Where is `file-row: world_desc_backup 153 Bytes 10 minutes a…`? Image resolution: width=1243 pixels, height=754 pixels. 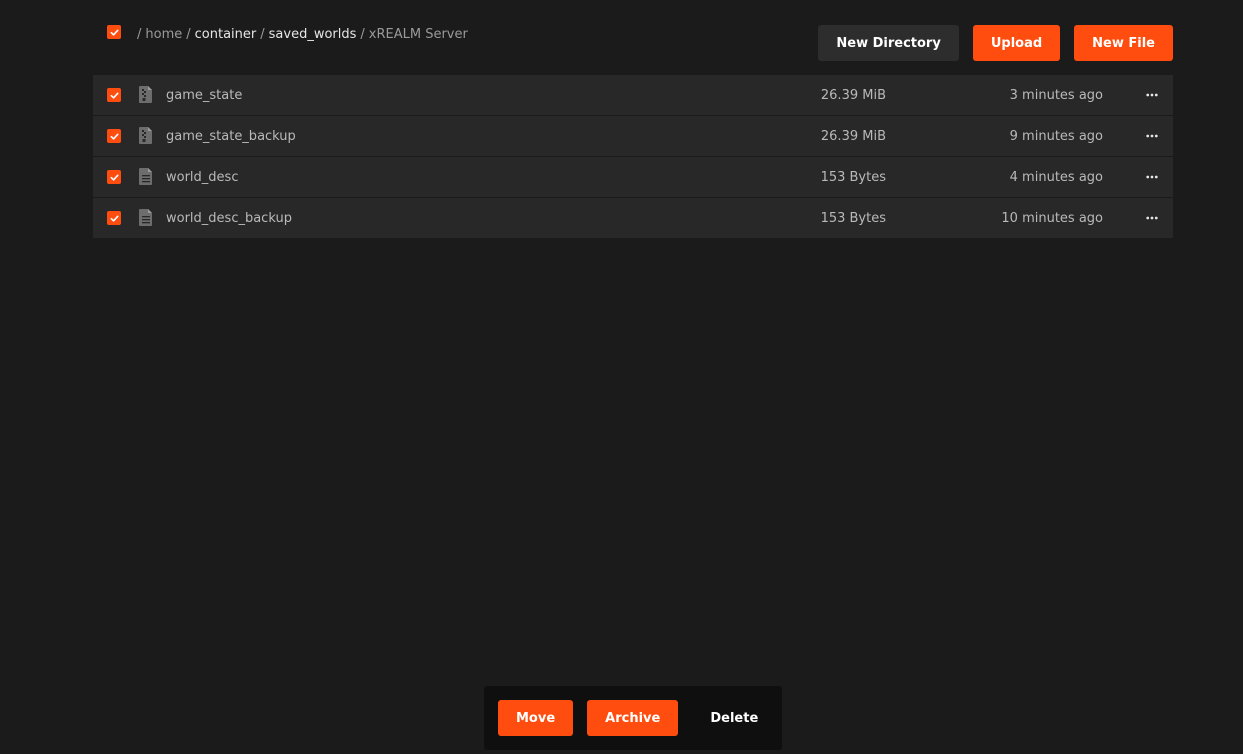 file-row: world_desc_backup 153 Bytes 10 minutes a… is located at coordinates (633, 218).